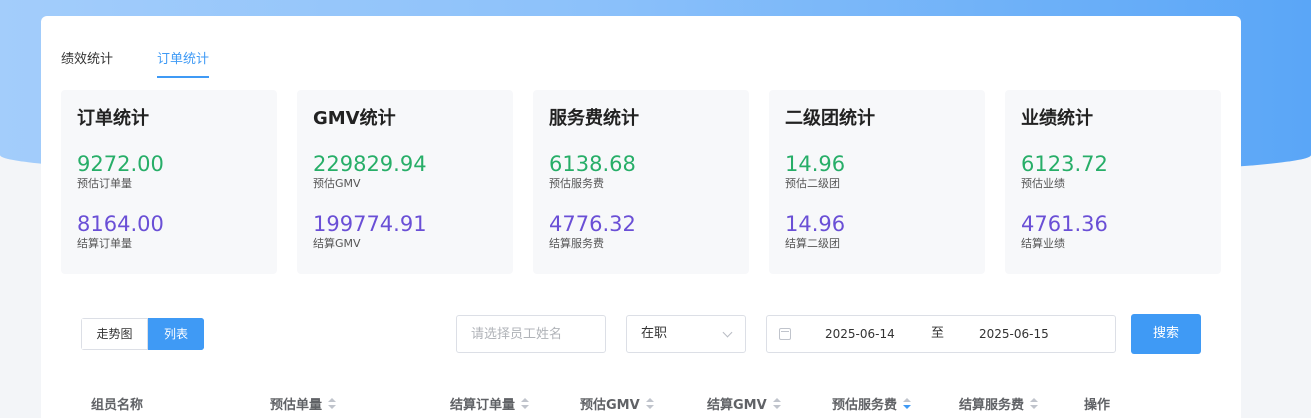 The height and width of the screenshot is (418, 1311). I want to click on column-header-settled-orders: 结算订单量, so click(490, 403).